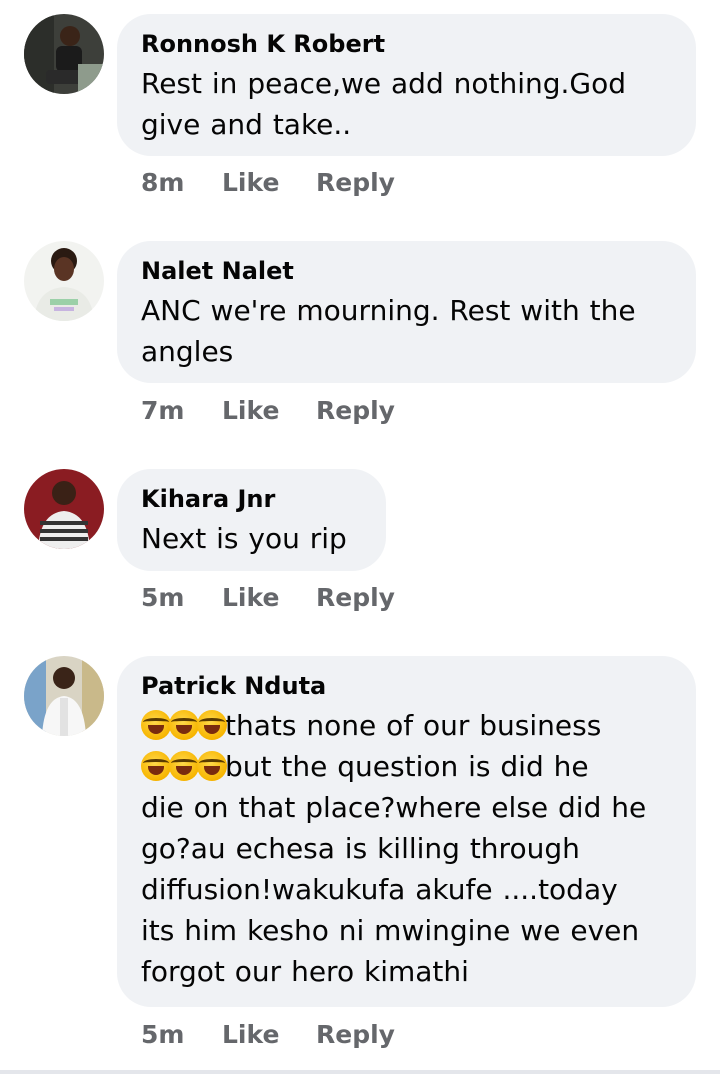 The height and width of the screenshot is (1074, 720). I want to click on comment-text: ANC we're mourning. Rest with the angles, so click(406, 331).